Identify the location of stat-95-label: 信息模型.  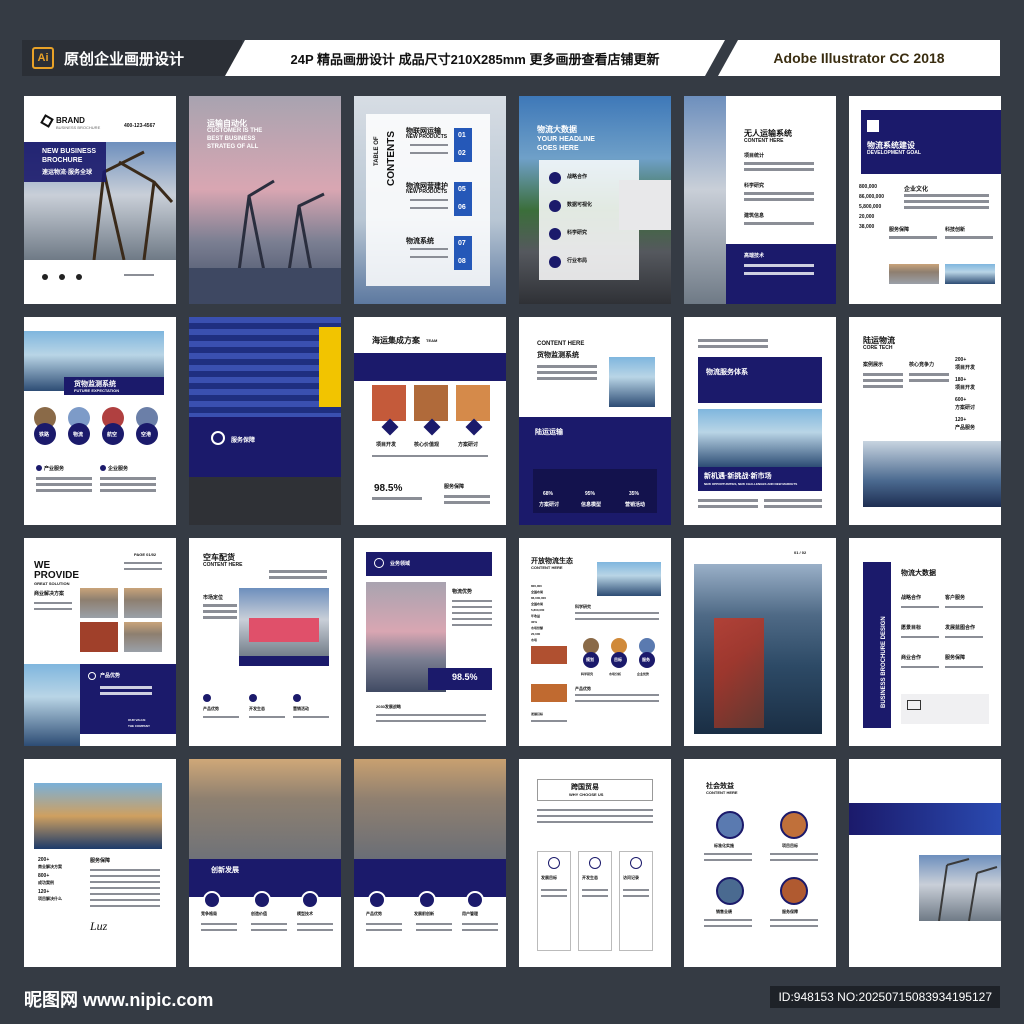
(591, 505).